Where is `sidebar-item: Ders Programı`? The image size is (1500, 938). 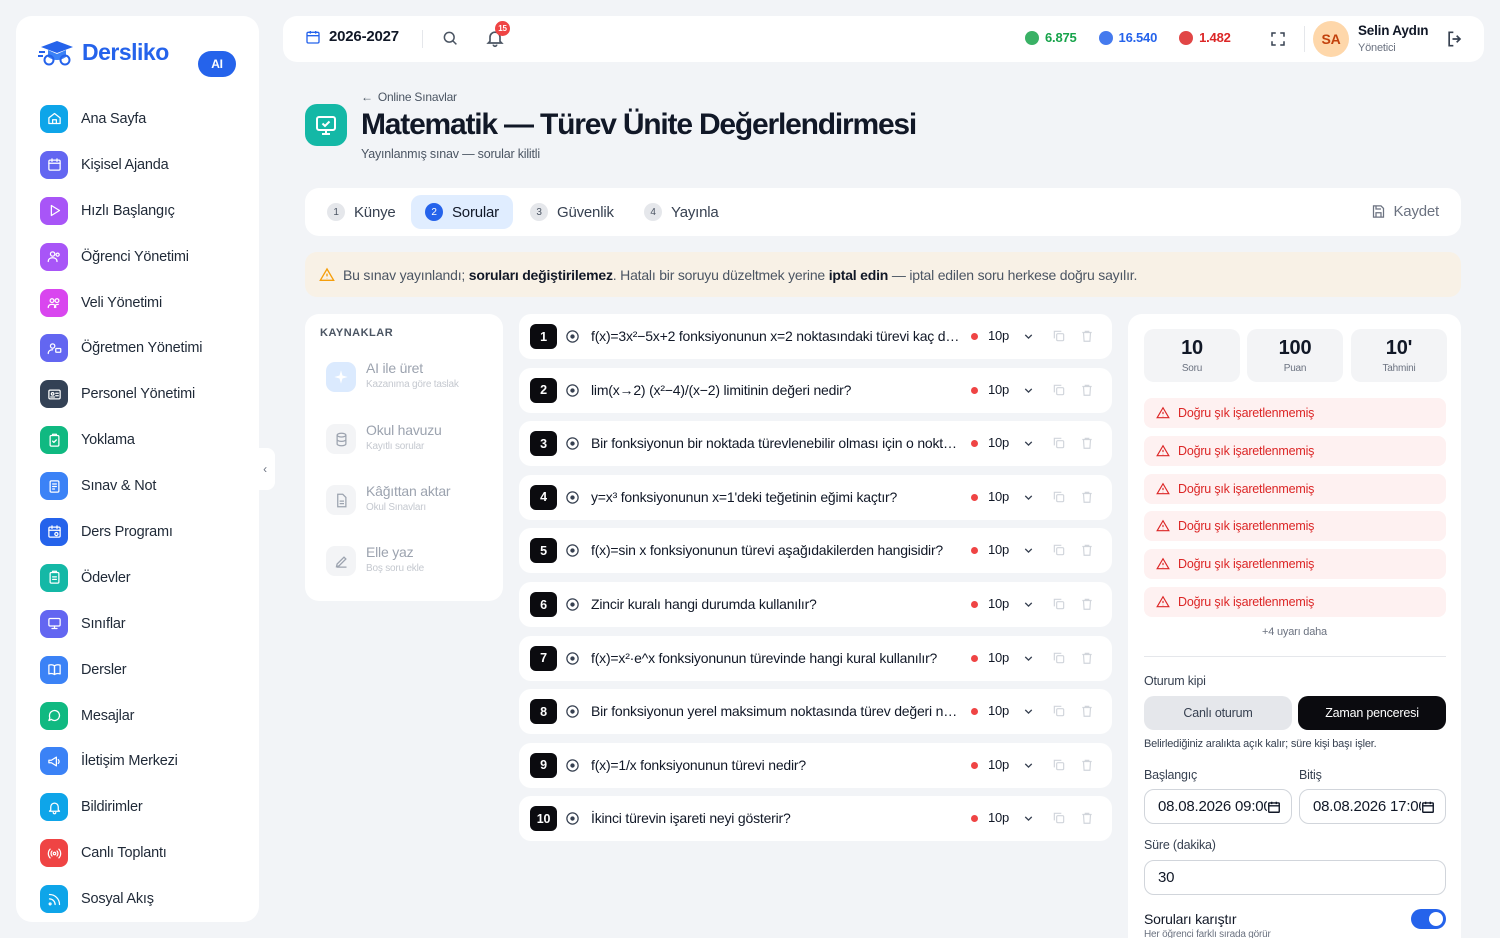 sidebar-item: Ders Programı is located at coordinates (145, 532).